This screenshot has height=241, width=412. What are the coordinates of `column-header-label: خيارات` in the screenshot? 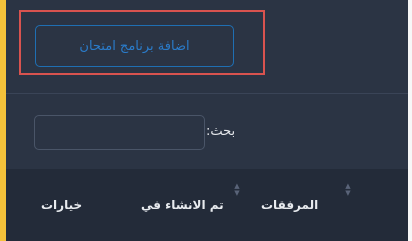 It's located at (62, 205).